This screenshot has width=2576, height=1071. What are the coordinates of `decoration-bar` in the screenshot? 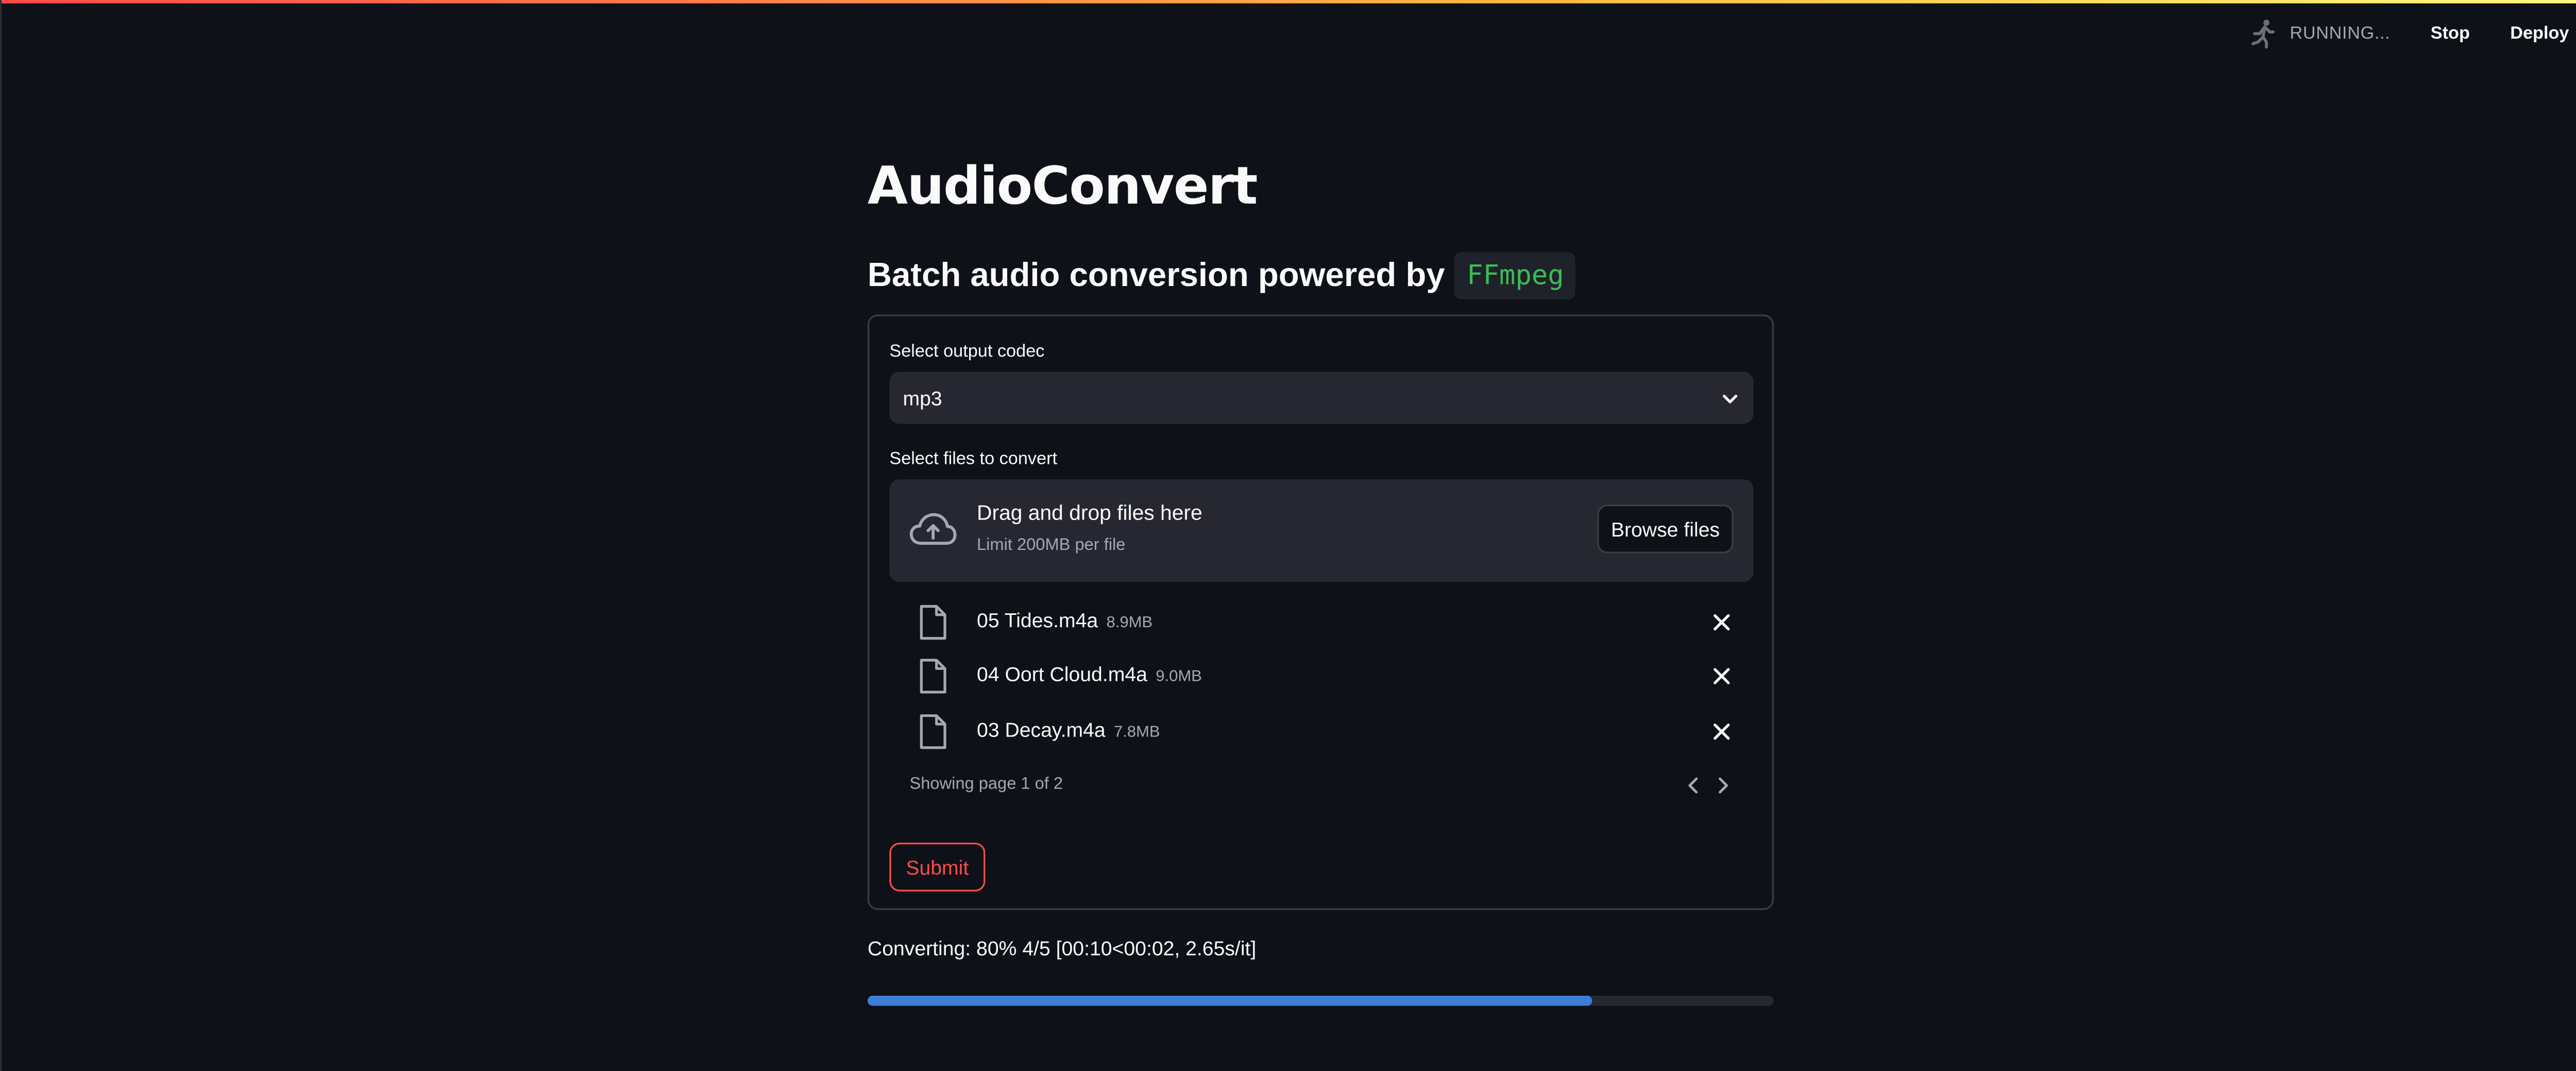 It's located at (1288, 2).